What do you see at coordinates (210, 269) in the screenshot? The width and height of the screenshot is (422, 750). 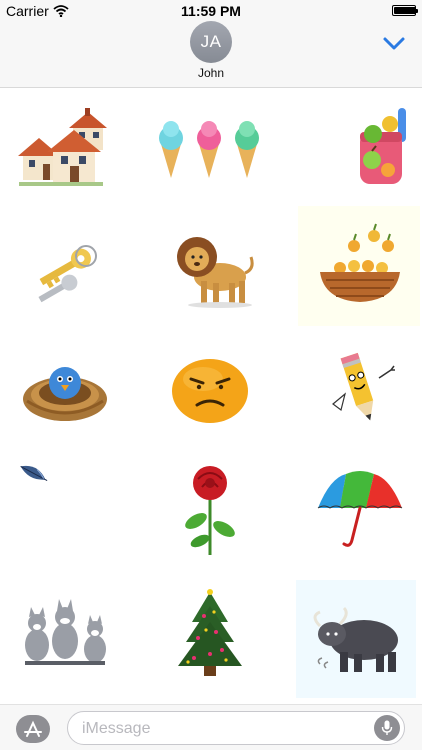 I see `lion-sticker` at bounding box center [210, 269].